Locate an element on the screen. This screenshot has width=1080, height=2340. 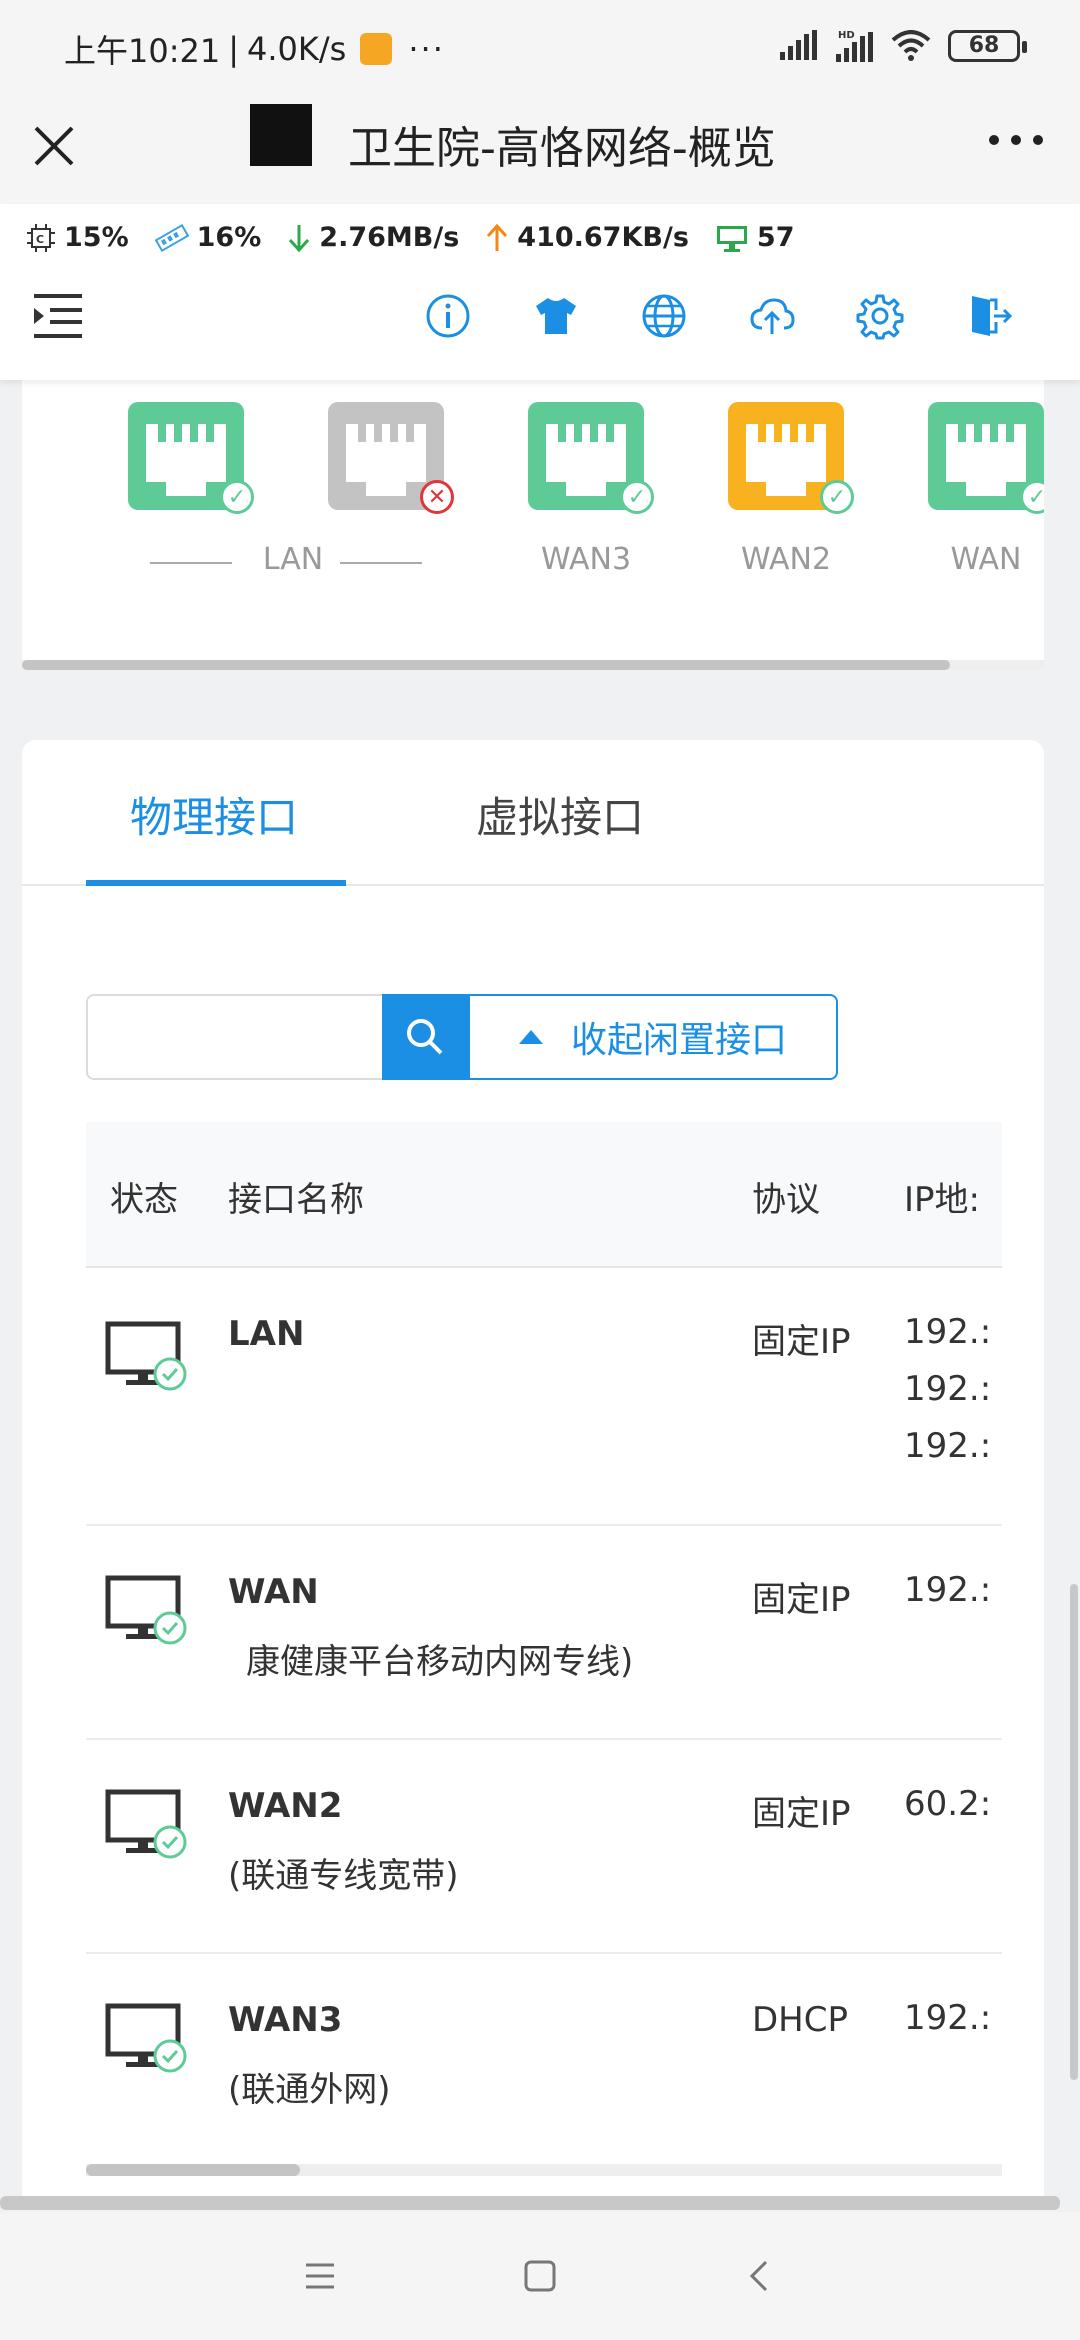
toolbar-icons is located at coordinates (718, 316).